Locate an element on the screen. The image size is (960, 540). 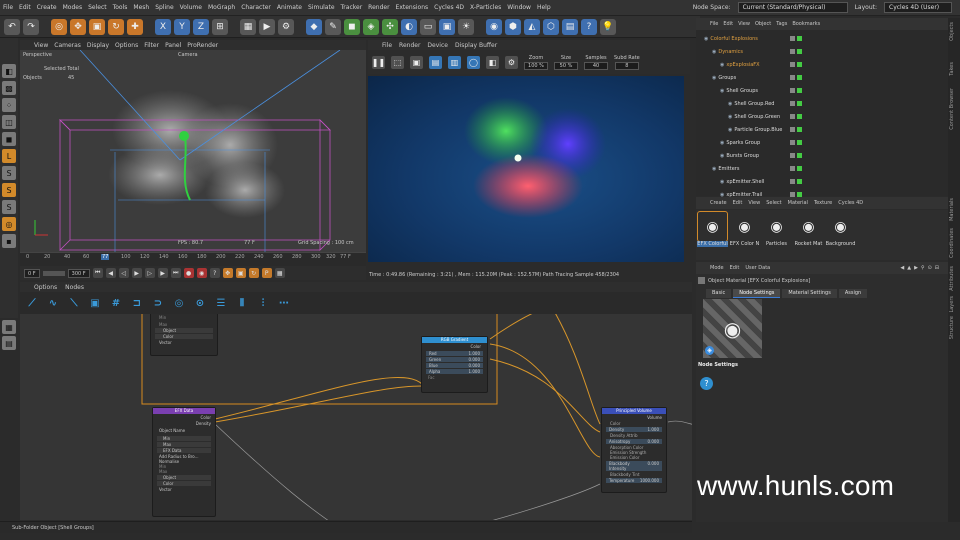
node-field-red: Red 1.000 is located at coordinates (454, 353).